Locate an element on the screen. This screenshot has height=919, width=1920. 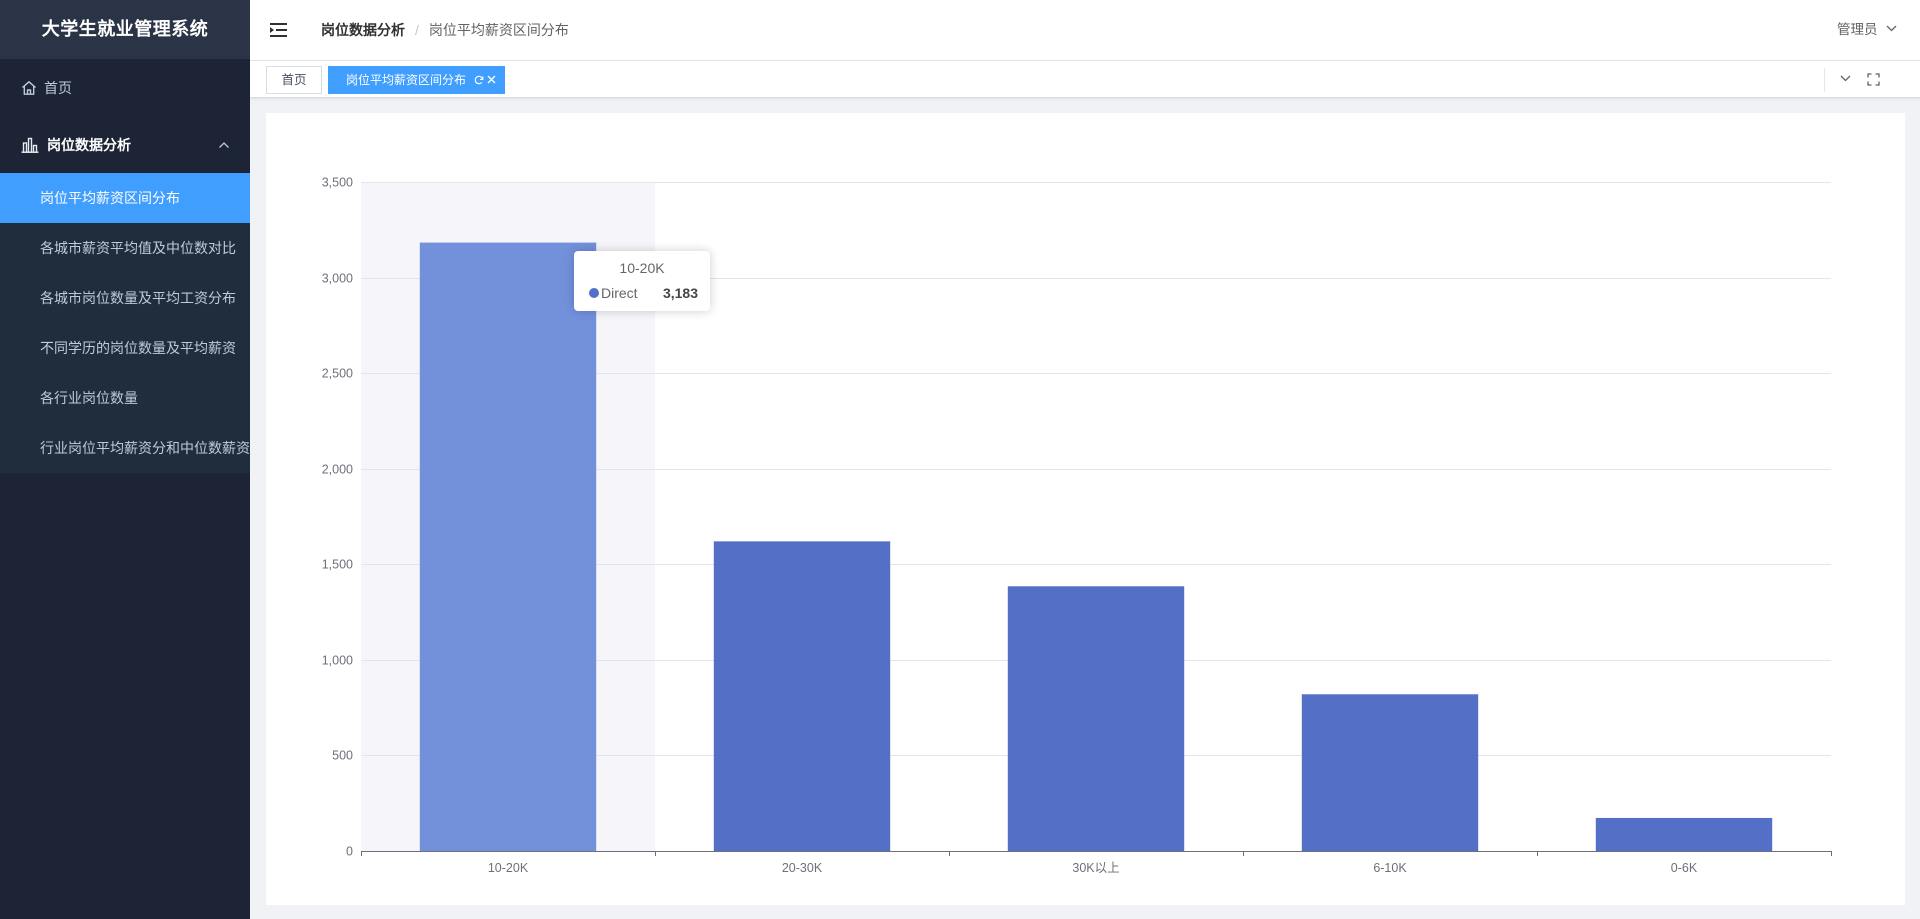
y-tick-label: 1,000 is located at coordinates (337, 661).